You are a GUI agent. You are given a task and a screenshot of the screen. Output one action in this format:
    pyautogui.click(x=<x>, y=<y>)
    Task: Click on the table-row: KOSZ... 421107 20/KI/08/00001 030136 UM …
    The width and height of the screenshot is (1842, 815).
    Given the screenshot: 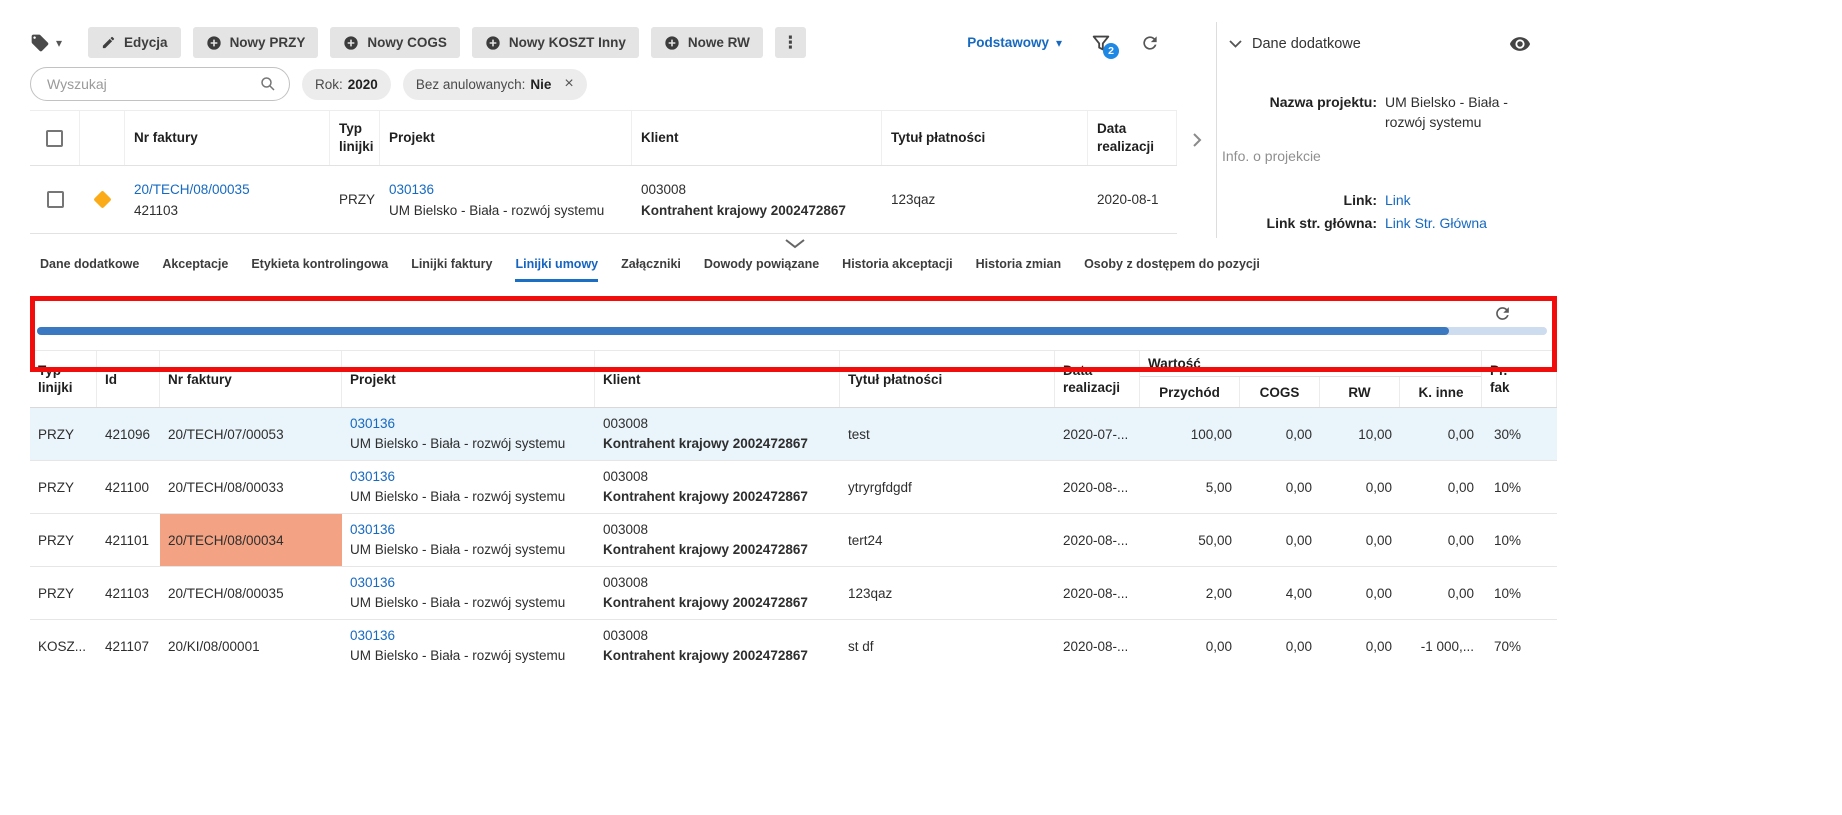 What is the action you would take?
    pyautogui.click(x=793, y=641)
    